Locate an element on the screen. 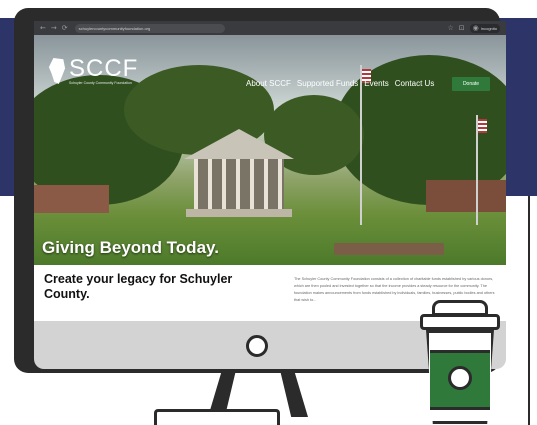 This screenshot has width=537, height=425. gazebo is located at coordinates (239, 185).